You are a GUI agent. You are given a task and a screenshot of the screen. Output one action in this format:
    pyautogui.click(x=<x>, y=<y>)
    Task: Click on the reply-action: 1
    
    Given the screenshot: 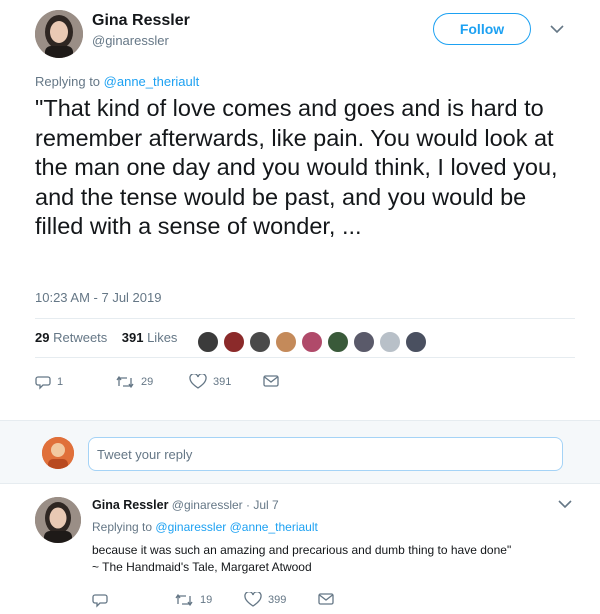 What is the action you would take?
    pyautogui.click(x=49, y=382)
    